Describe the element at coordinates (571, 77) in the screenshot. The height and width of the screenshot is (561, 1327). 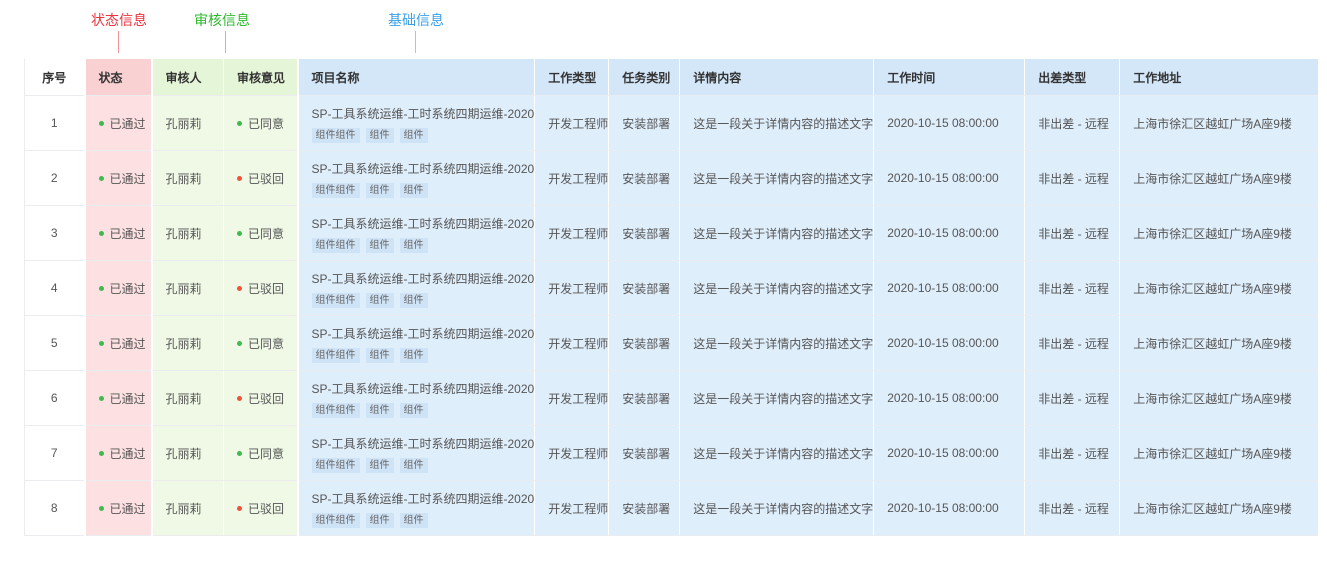
I see `header-work-type: 工作类型` at that location.